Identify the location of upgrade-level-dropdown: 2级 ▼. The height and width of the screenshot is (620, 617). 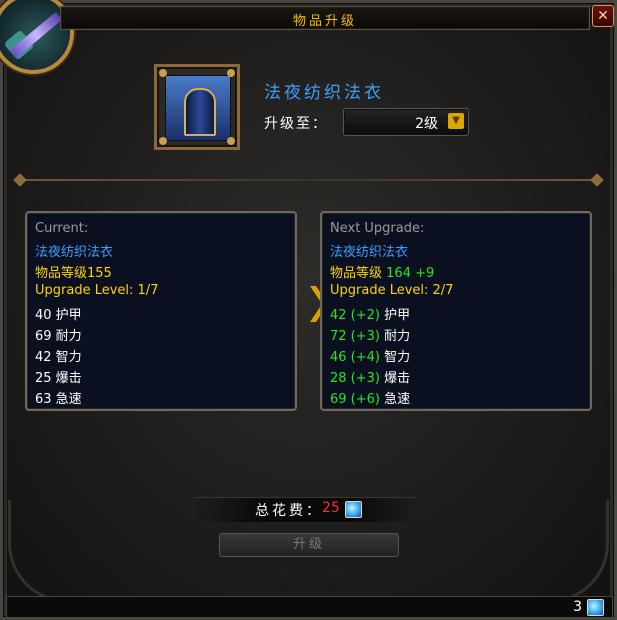
(406, 122).